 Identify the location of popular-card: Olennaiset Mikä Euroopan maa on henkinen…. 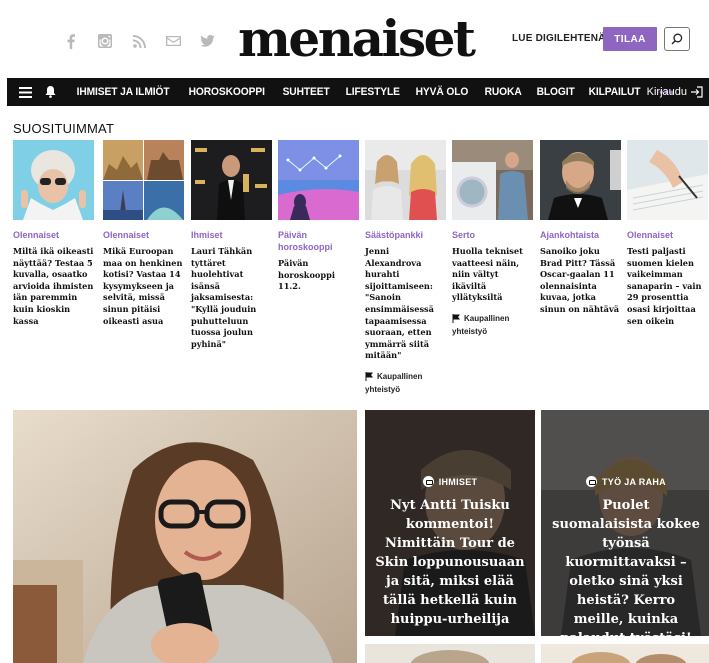
(143, 233).